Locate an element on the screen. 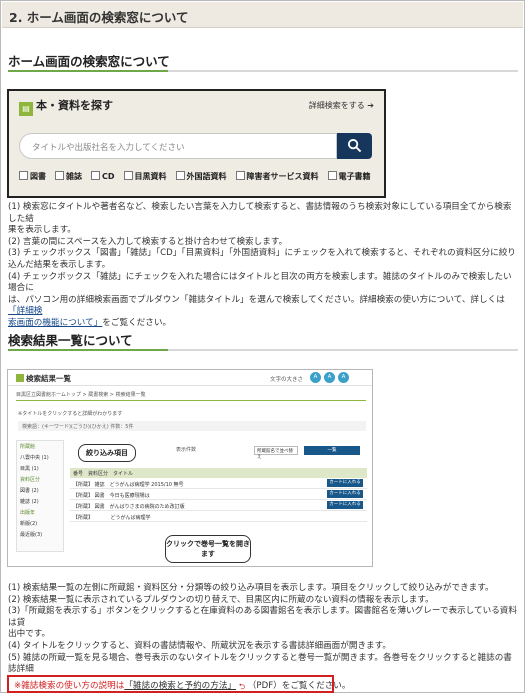 Image resolution: width=525 pixels, height=695 pixels. filter-item: 図書 (2) is located at coordinates (40, 490).